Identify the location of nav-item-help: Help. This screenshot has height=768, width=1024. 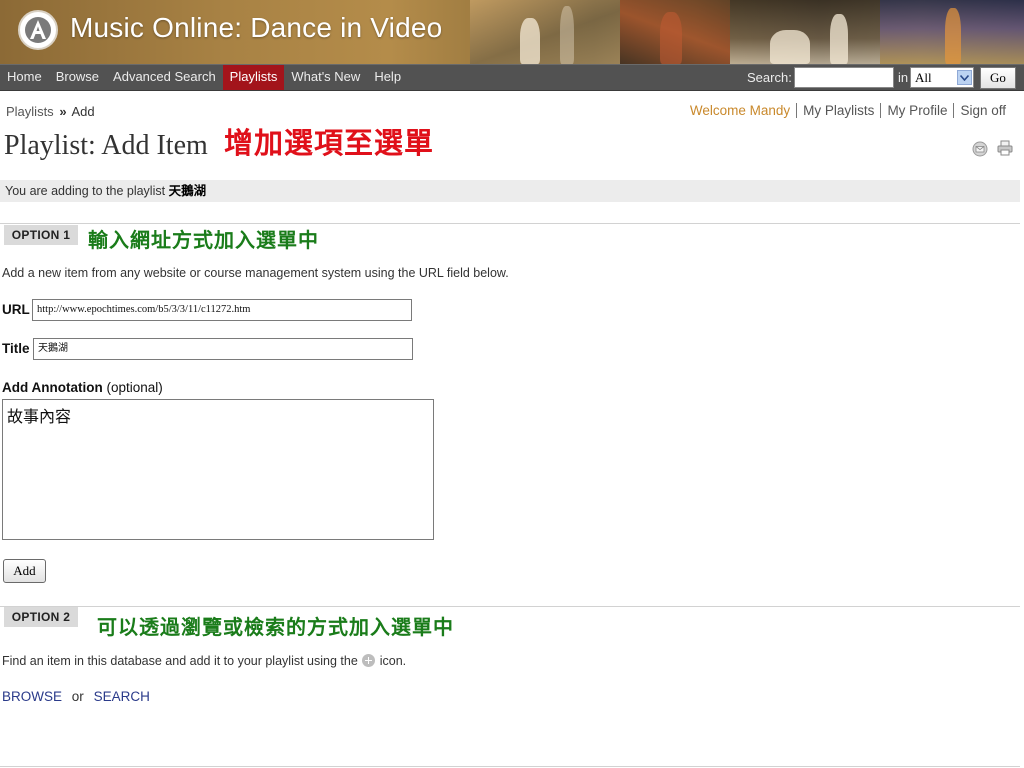
(387, 77).